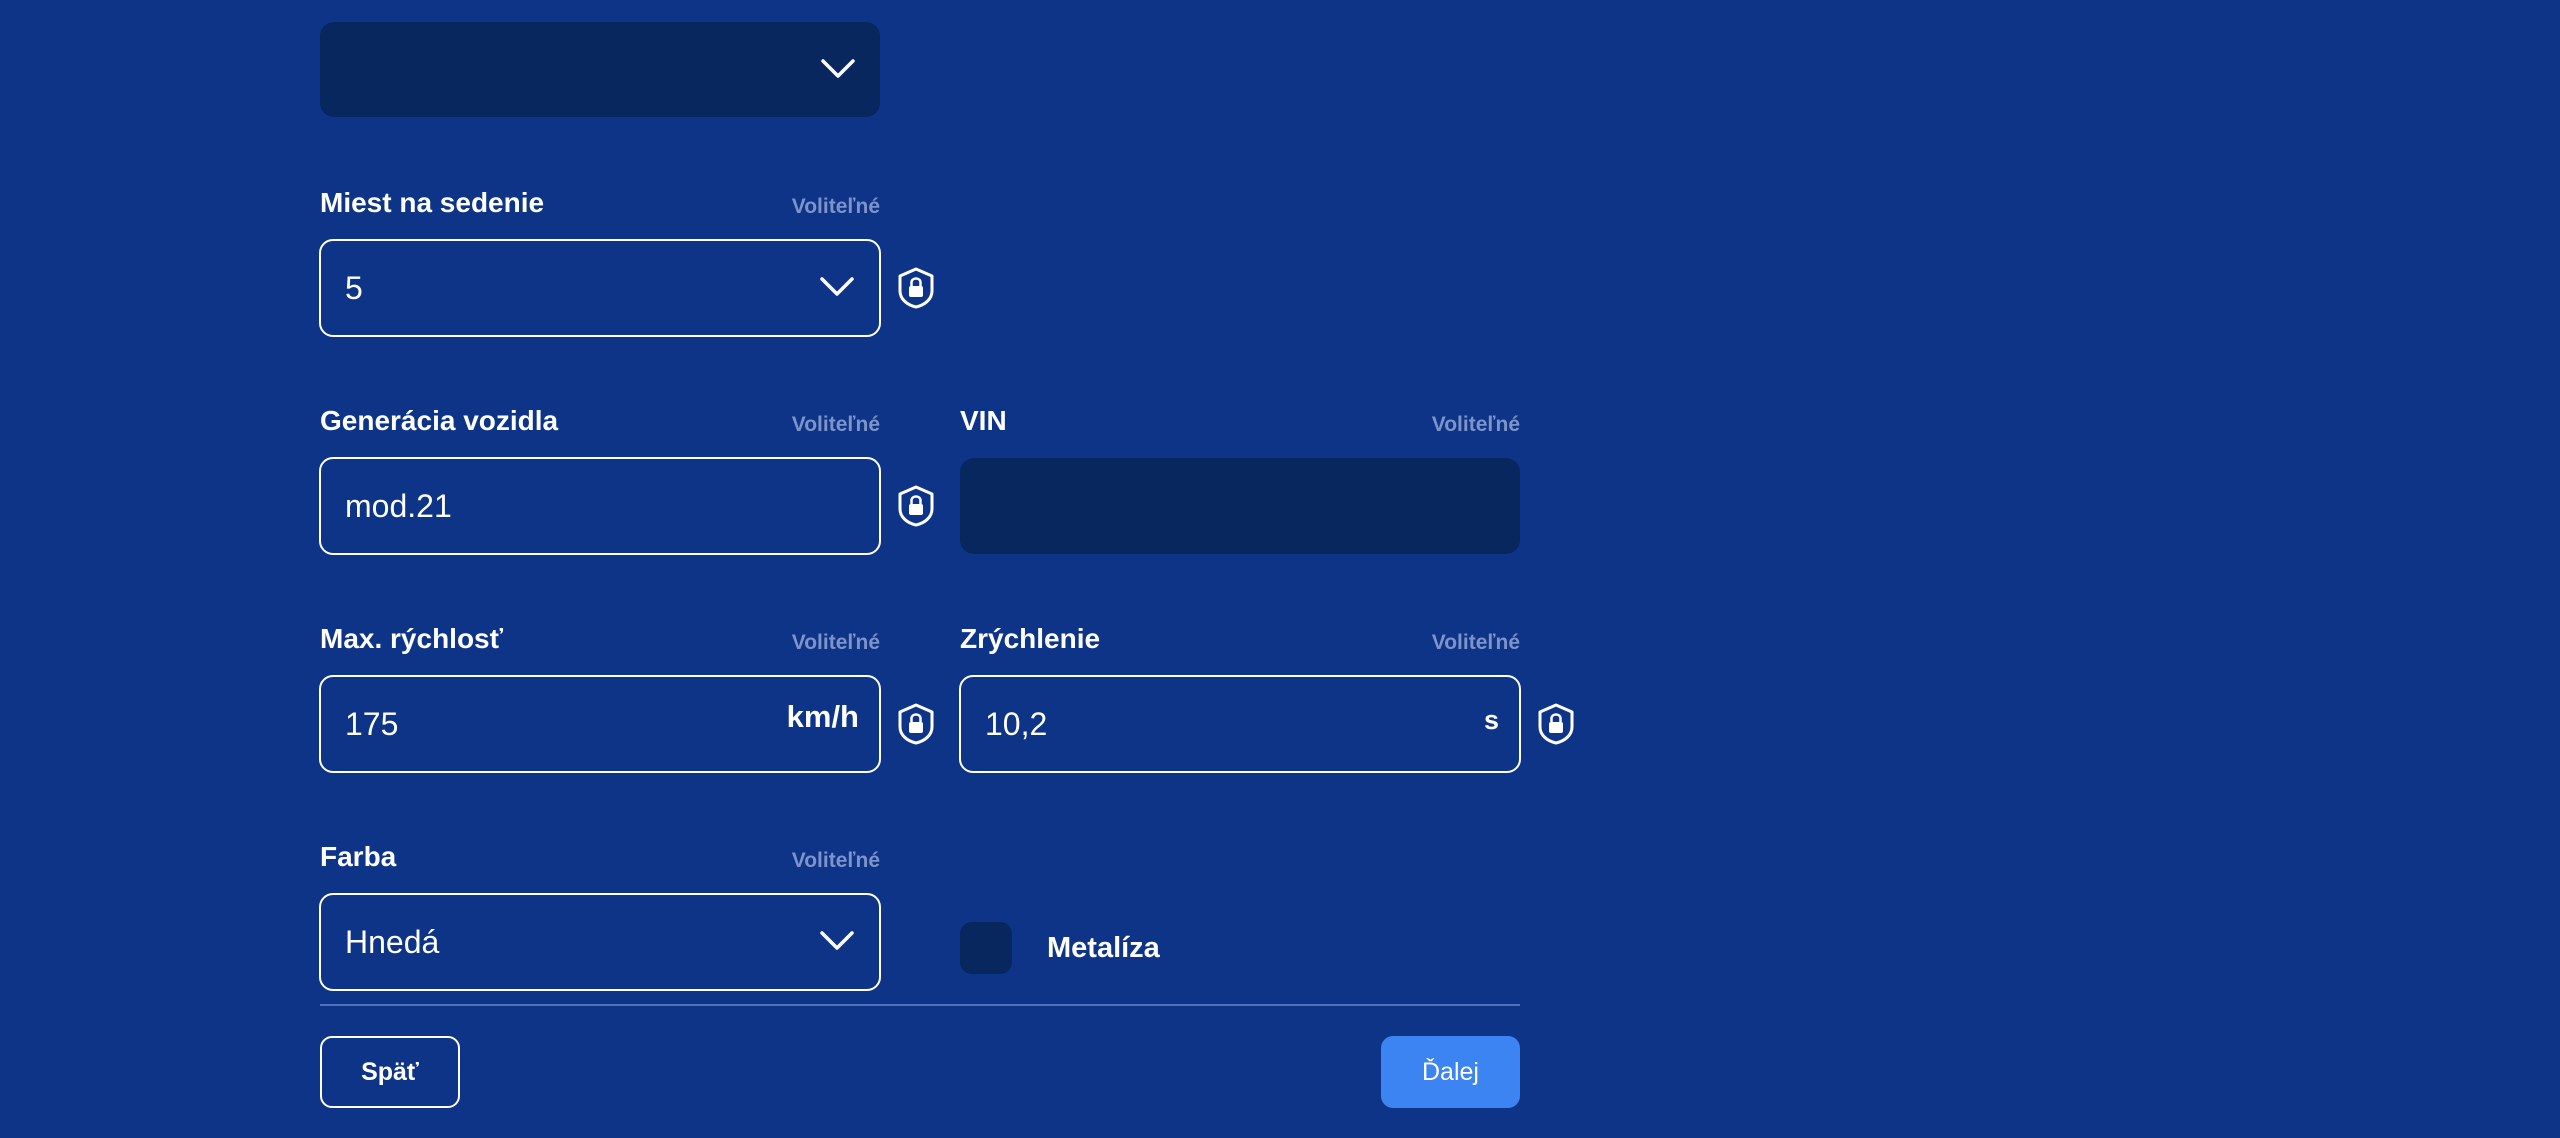 The width and height of the screenshot is (2560, 1138). Describe the element at coordinates (1450, 1072) in the screenshot. I see `next-button: Ďalej` at that location.